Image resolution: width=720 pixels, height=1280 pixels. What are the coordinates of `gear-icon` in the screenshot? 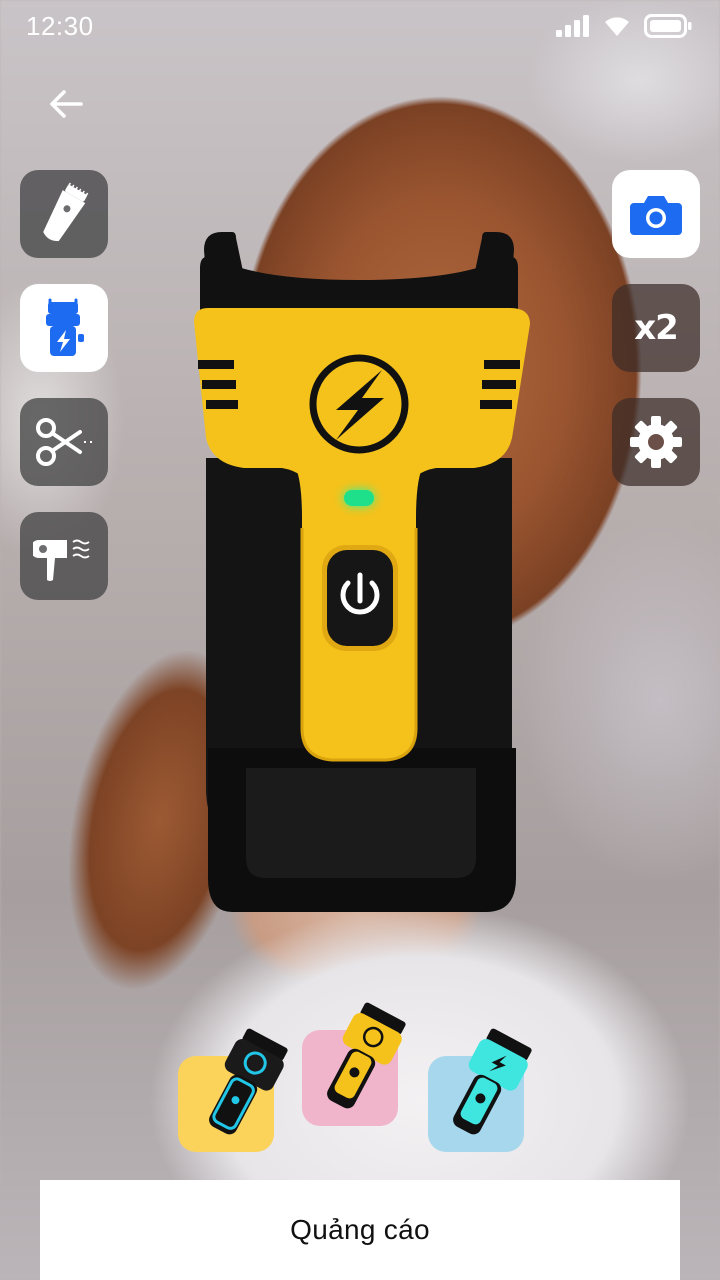 It's located at (656, 442).